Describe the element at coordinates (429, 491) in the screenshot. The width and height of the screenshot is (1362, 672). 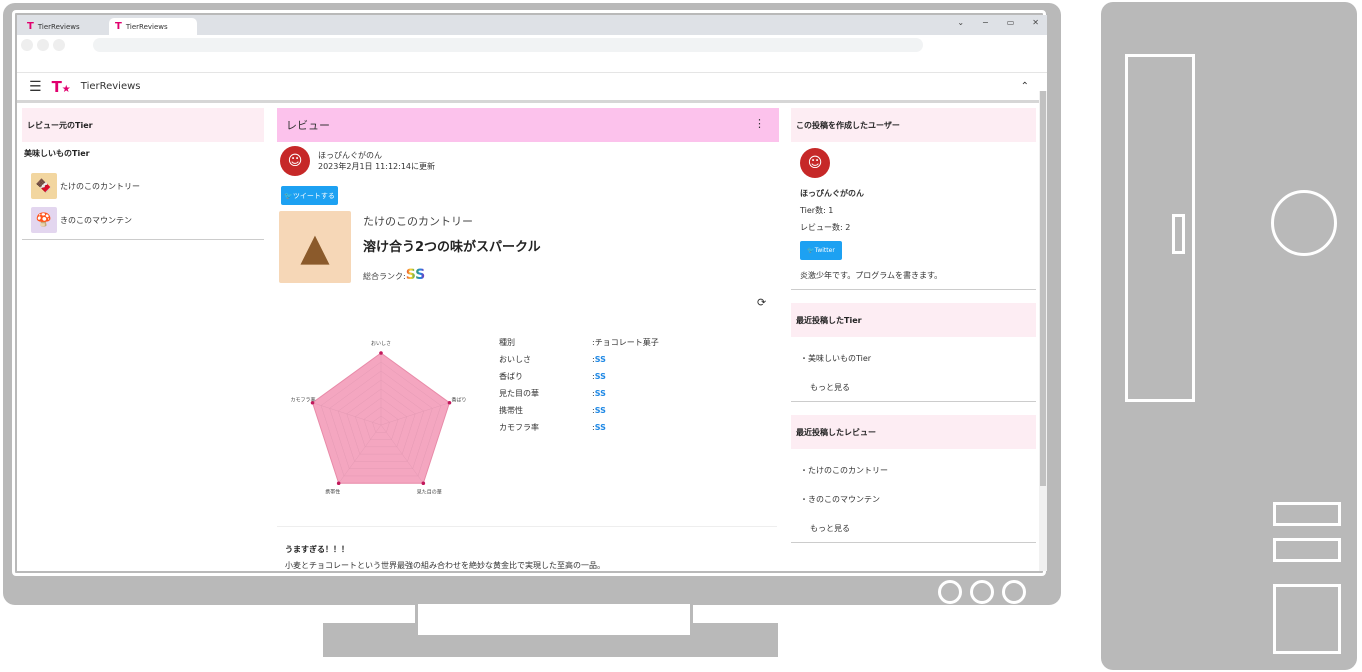
I see `radar-label: 見た目の華` at that location.